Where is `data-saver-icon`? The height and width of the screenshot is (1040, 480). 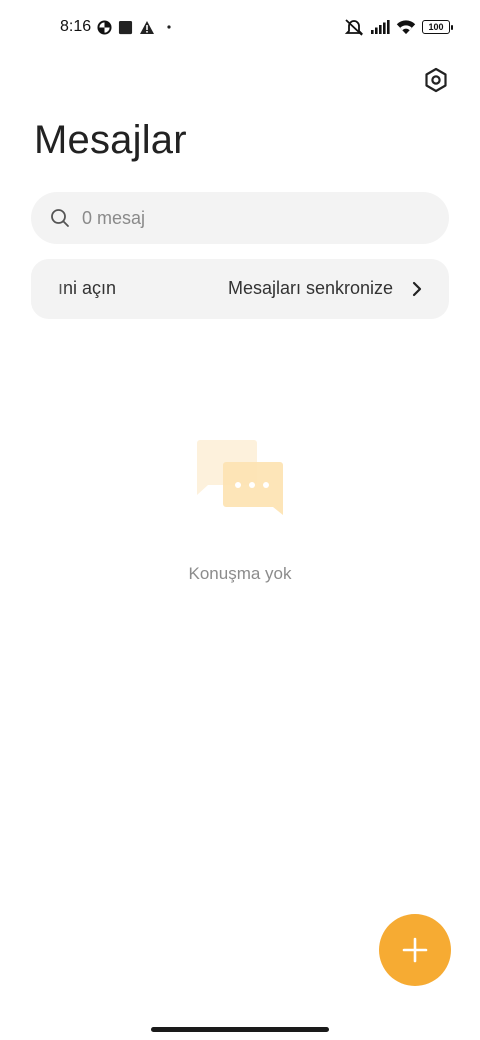 data-saver-icon is located at coordinates (104, 27).